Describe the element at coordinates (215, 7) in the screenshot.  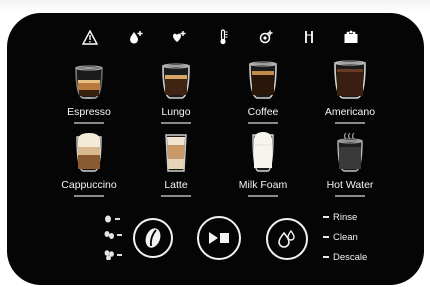
I see `top-fade` at that location.